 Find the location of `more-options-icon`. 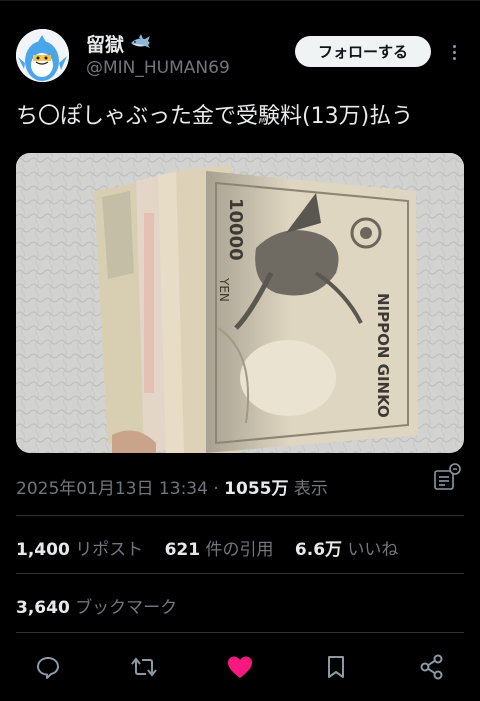

more-options-icon is located at coordinates (454, 52).